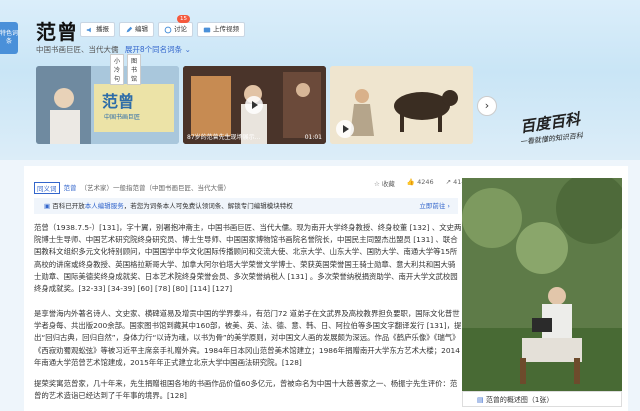 This screenshot has height=411, width=640. Describe the element at coordinates (434, 206) in the screenshot. I see `go-now-link: 立即前往 ›` at that location.